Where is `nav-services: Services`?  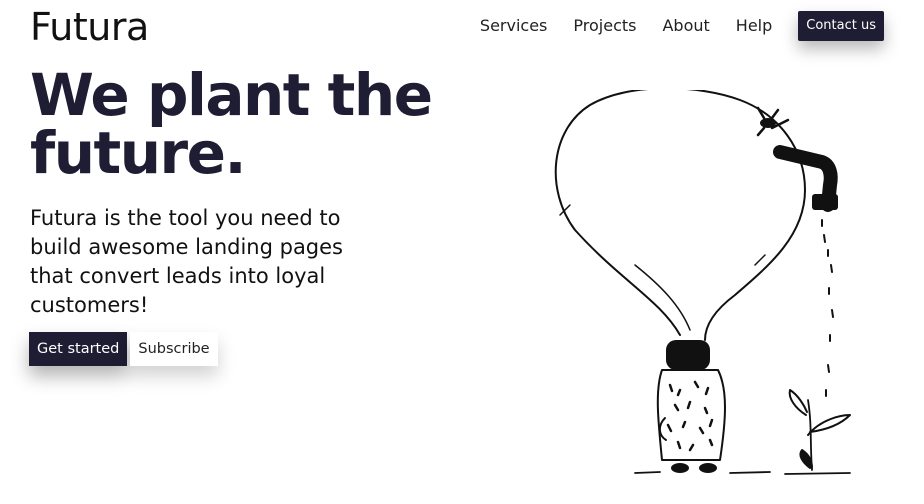
nav-services: Services is located at coordinates (513, 26).